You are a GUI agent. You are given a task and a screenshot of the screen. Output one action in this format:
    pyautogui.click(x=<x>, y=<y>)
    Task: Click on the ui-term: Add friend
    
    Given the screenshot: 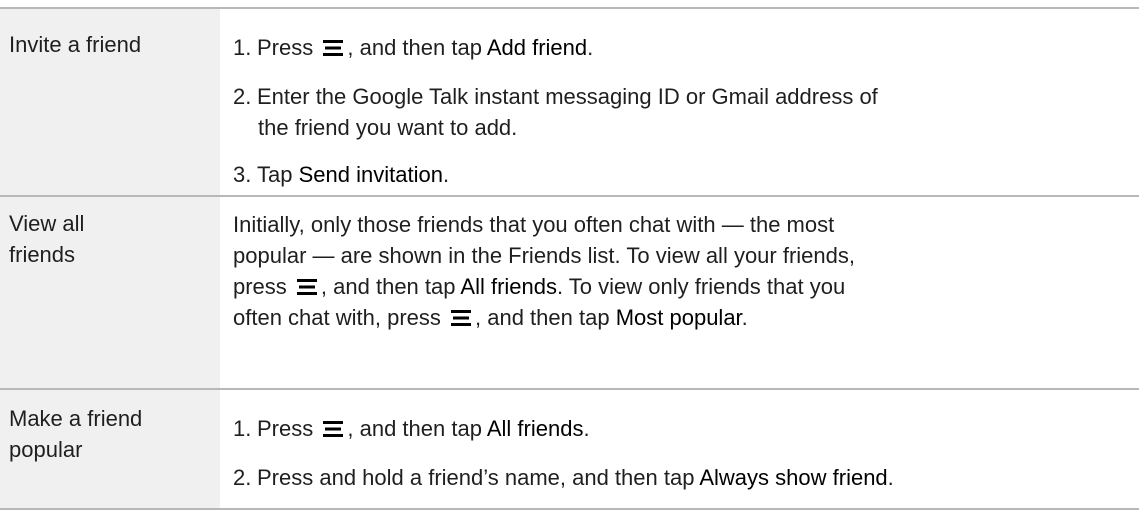 What is the action you would take?
    pyautogui.click(x=537, y=47)
    